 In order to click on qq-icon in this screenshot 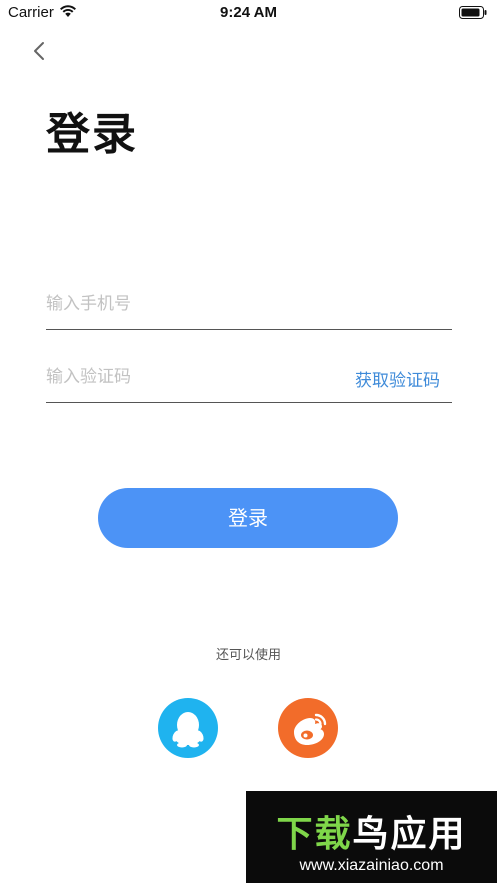, I will do `click(188, 730)`.